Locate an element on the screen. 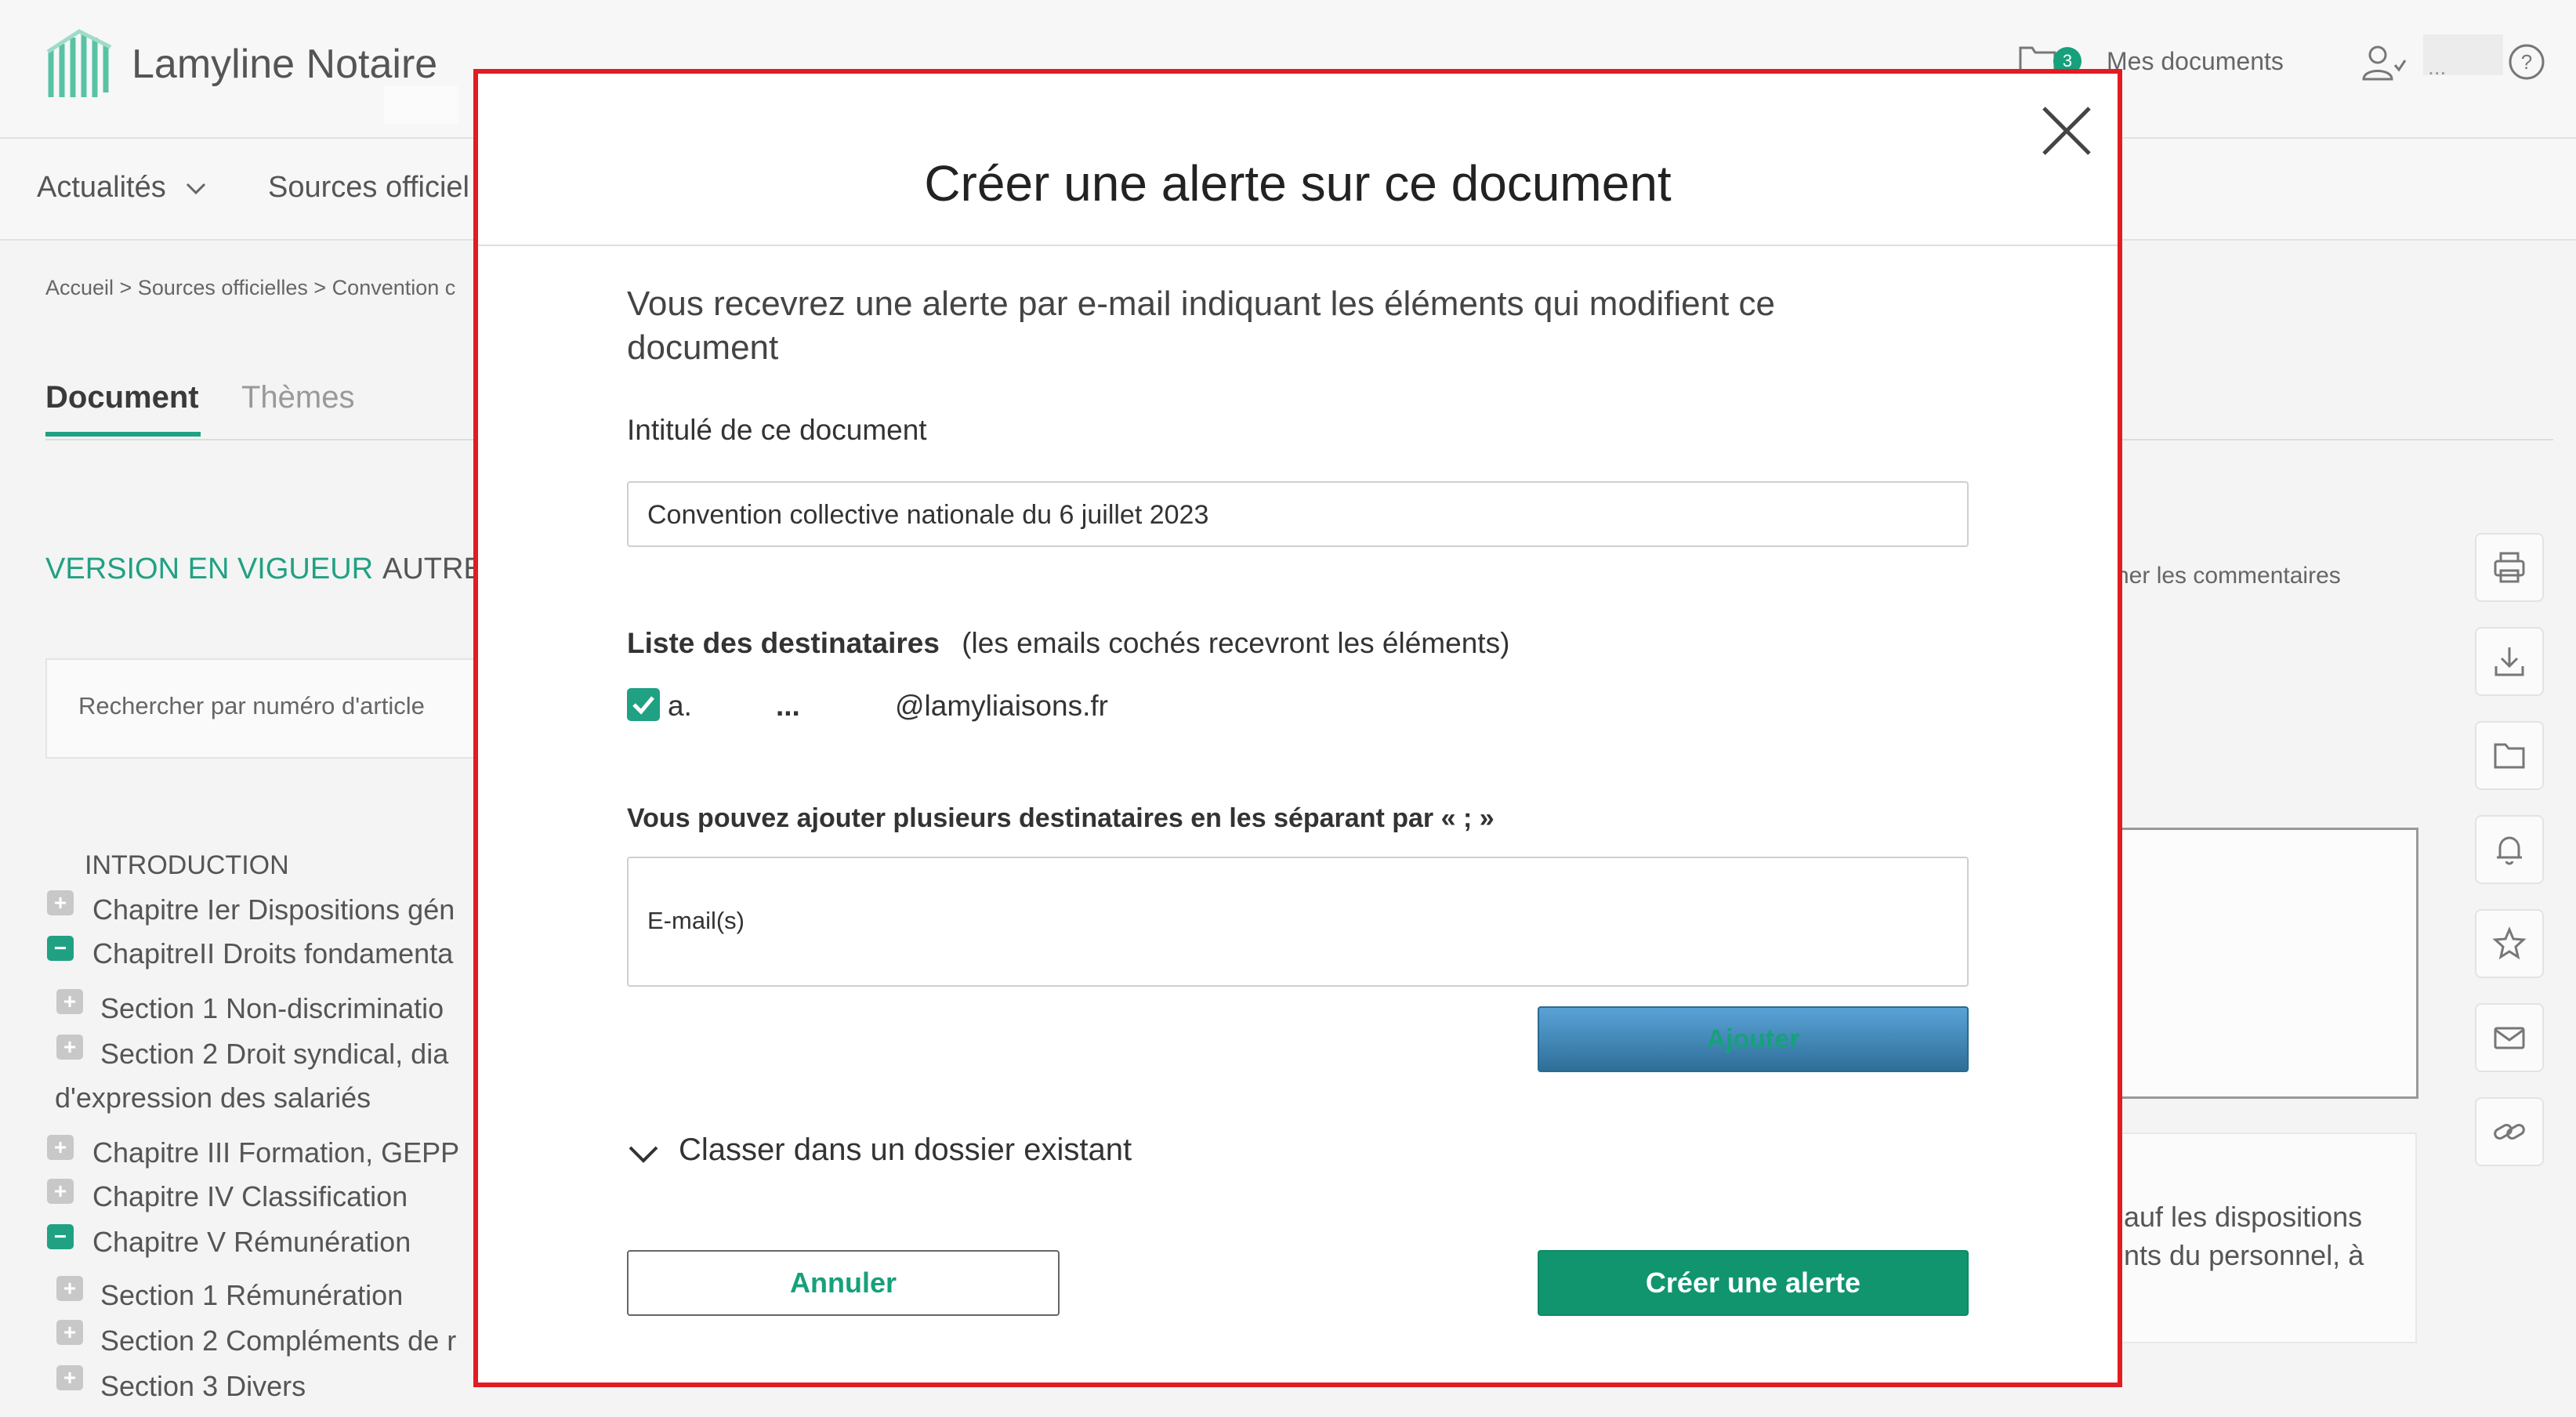  bell-icon is located at coordinates (2509, 851).